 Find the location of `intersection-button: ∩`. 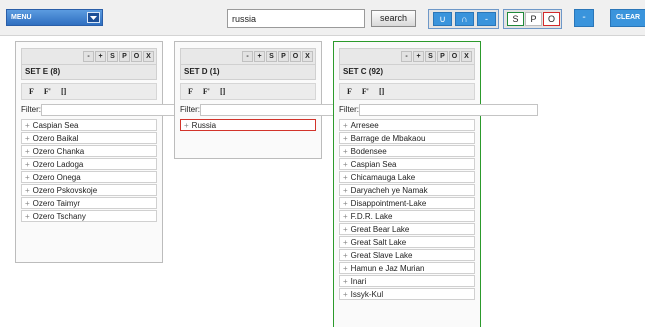

intersection-button: ∩ is located at coordinates (464, 19).